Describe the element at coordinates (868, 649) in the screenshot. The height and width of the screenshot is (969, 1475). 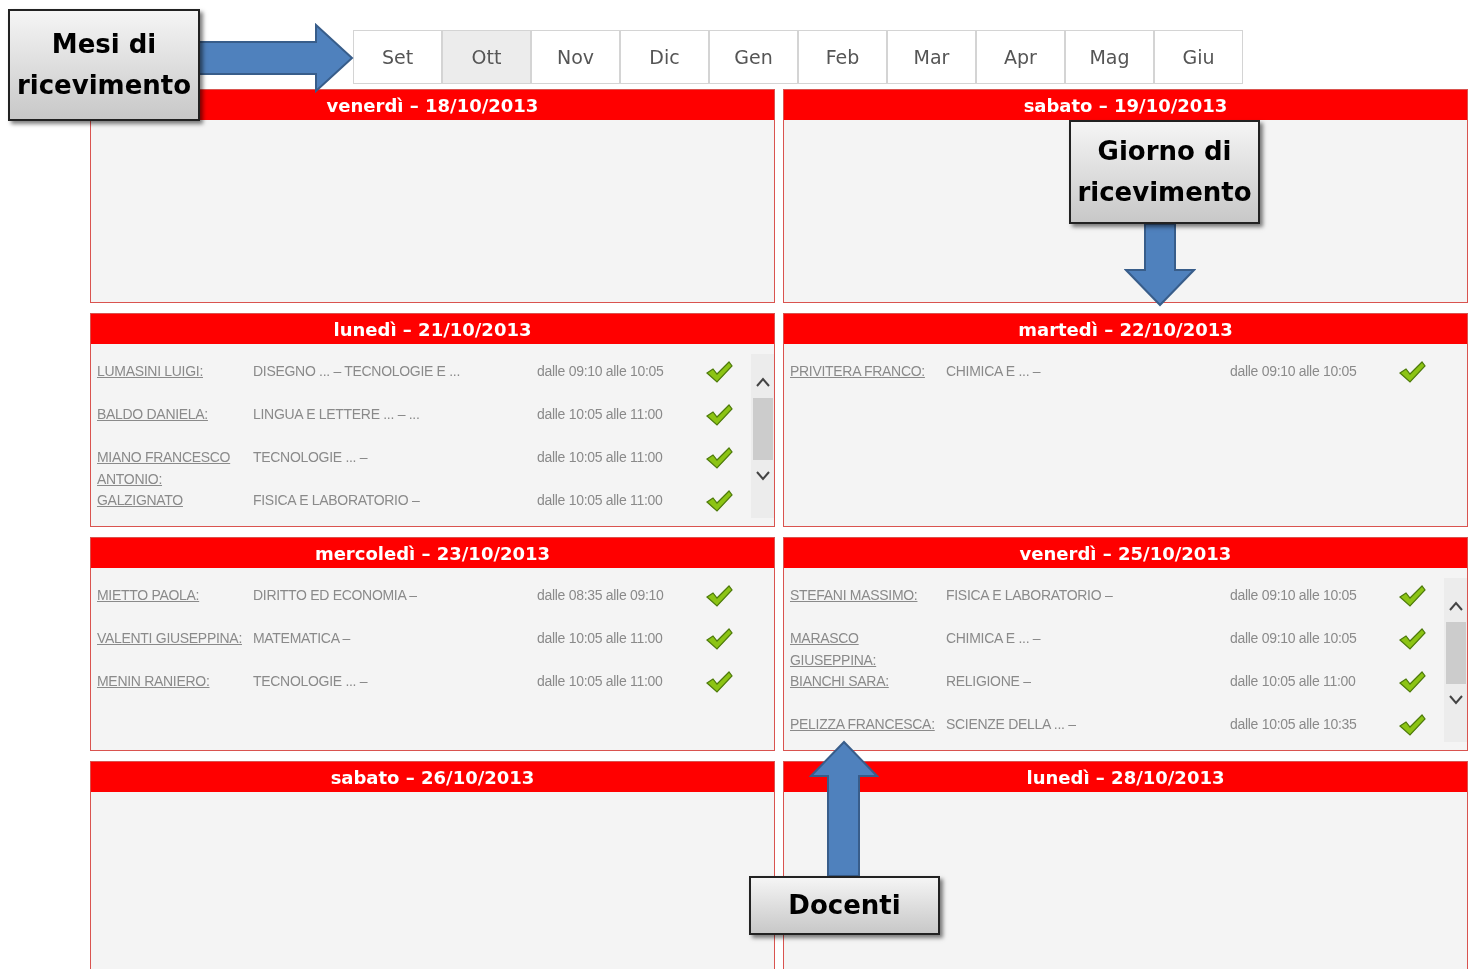
I see `teacher-link: MARASCO GIUSEPPINA:` at that location.